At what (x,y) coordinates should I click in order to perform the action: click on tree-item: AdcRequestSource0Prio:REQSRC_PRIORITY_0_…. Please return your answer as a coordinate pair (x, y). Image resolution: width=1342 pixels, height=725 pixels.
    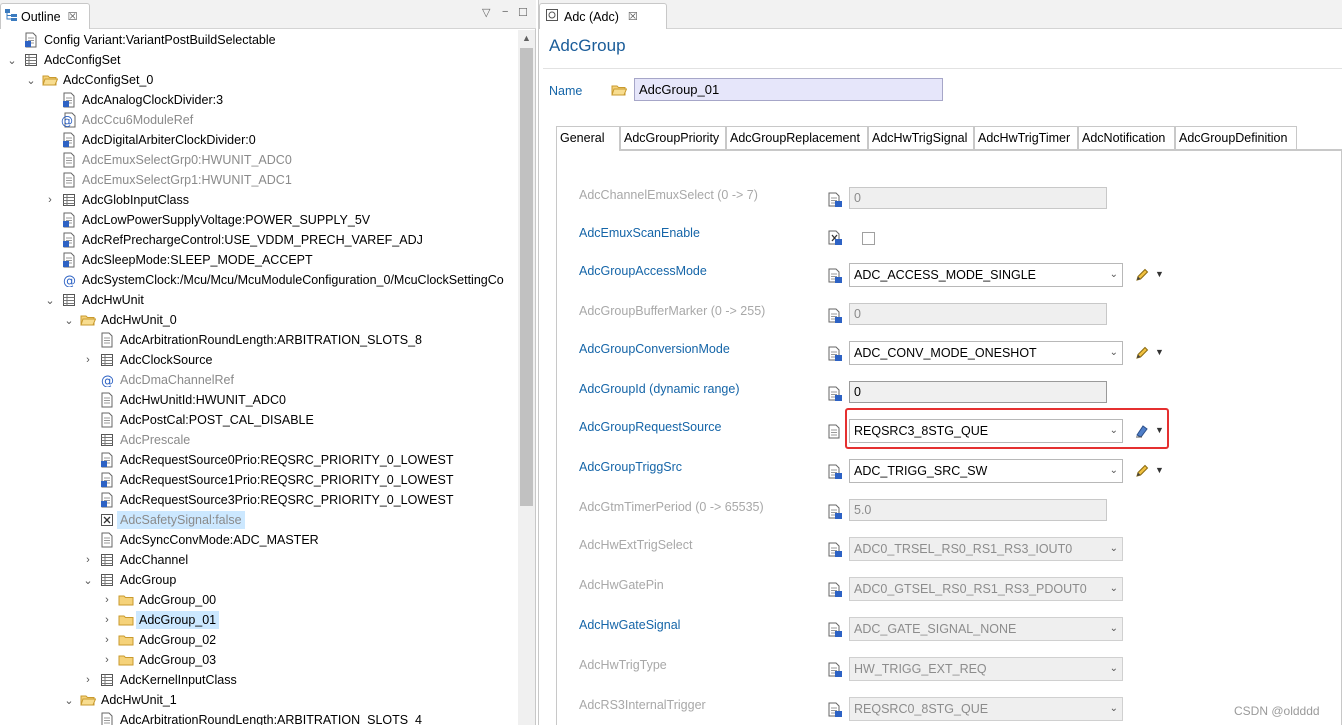
    Looking at the image, I should click on (259, 460).